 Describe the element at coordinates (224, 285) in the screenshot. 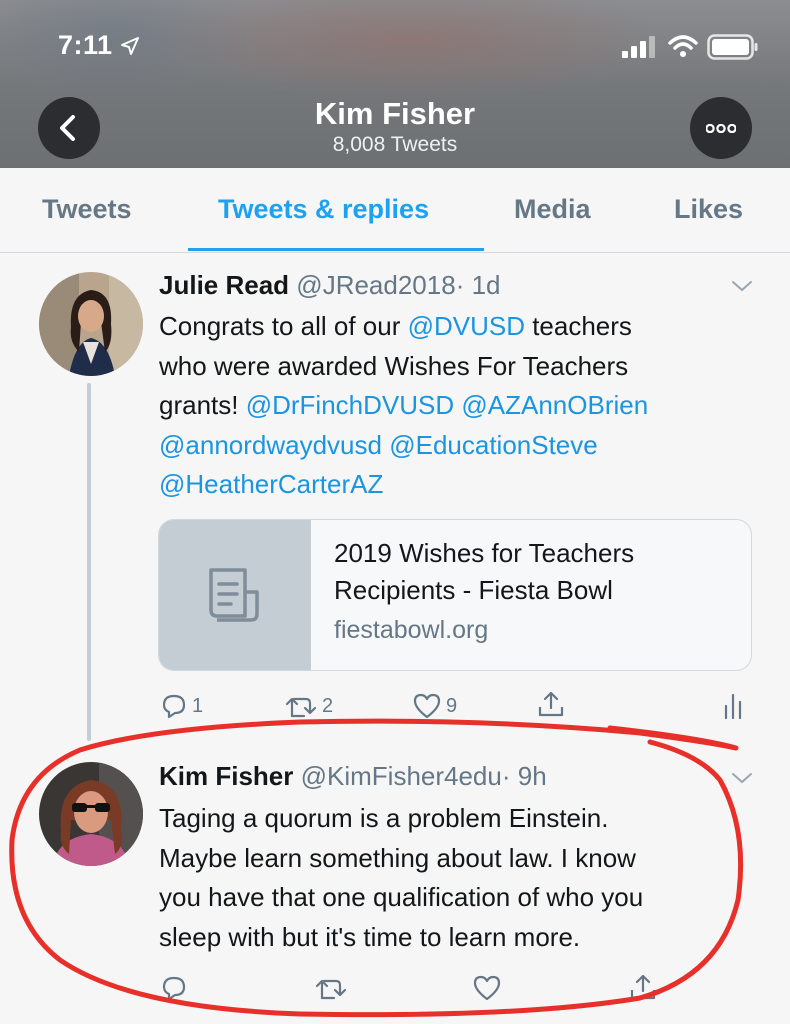

I see `tweet-author-name: Julie Read` at that location.